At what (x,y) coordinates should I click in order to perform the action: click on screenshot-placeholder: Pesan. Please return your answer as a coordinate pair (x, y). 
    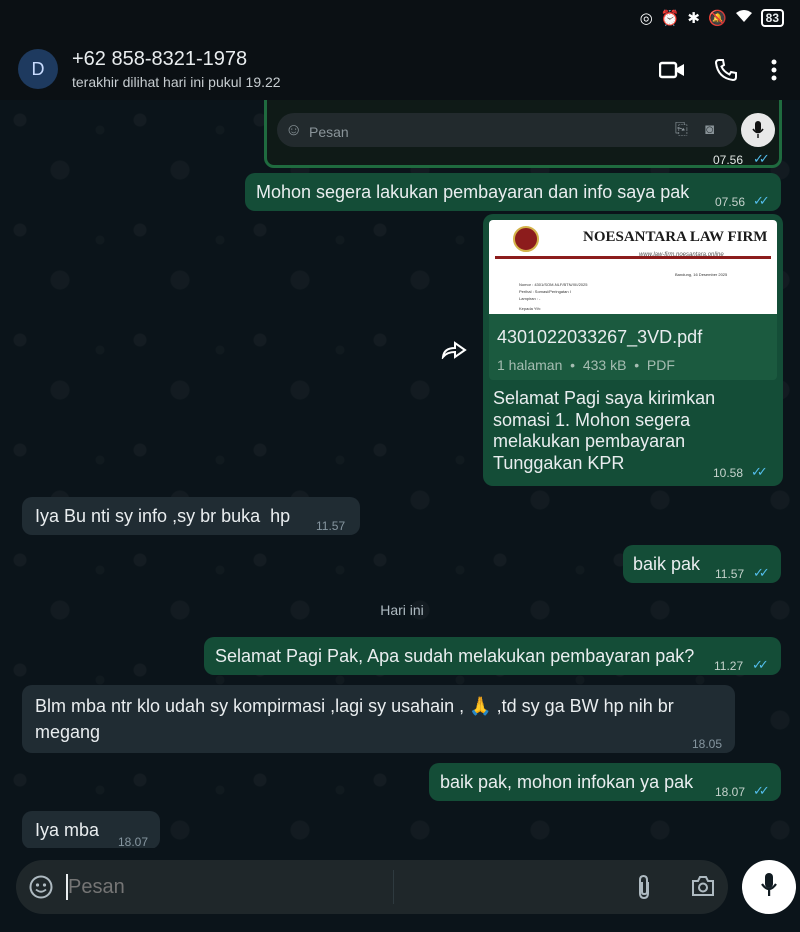
    Looking at the image, I should click on (329, 132).